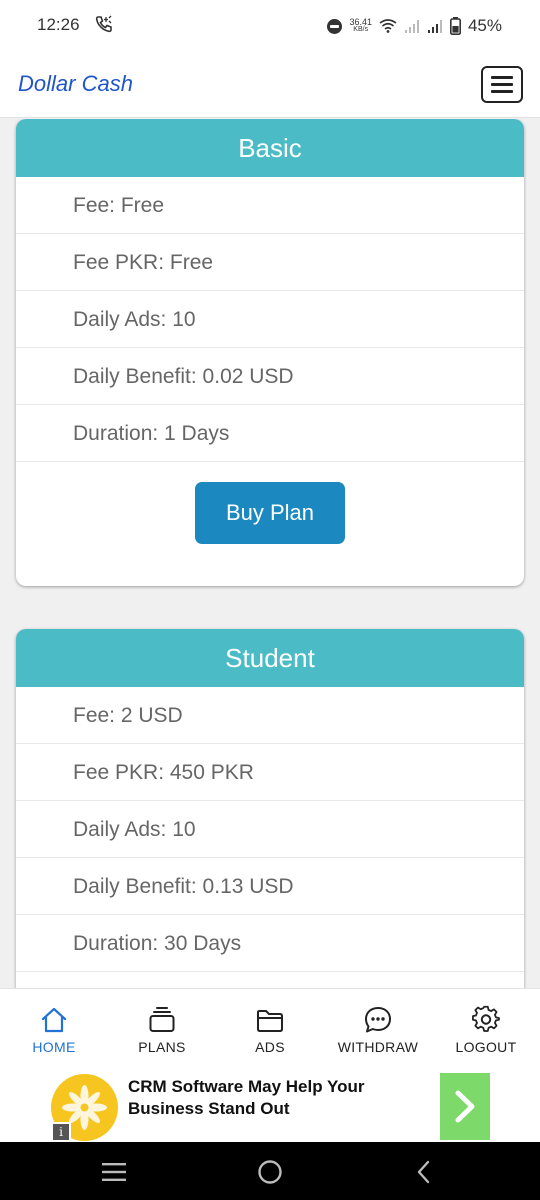 The image size is (540, 1200). Describe the element at coordinates (270, 980) in the screenshot. I see `plan-row-cut` at that location.